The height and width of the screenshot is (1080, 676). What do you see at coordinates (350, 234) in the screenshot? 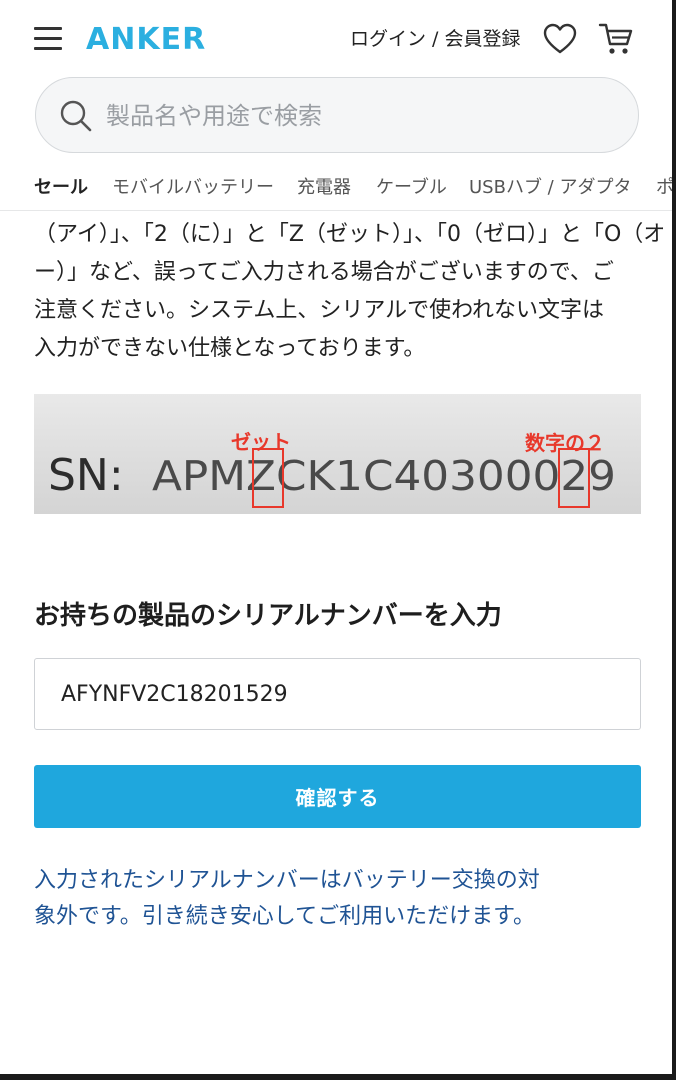
I see `notice-line: （アイ）」、「2（に）」と「Z（ゼット）」、「0（ゼロ）」と「O（オ` at bounding box center [350, 234].